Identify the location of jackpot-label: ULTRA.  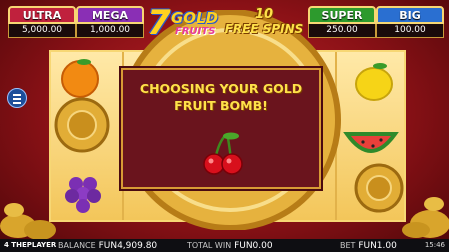
(42, 15).